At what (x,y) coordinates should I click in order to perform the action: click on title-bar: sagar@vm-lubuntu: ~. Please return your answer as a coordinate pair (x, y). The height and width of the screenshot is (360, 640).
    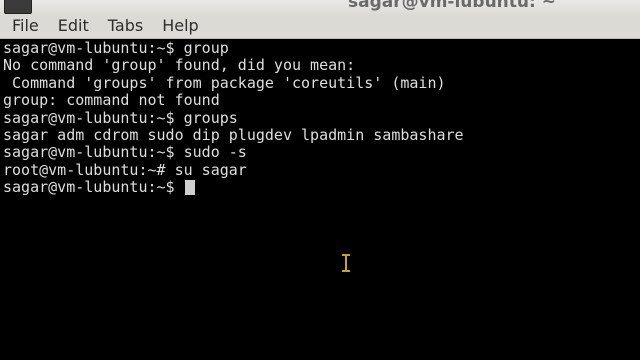
    Looking at the image, I should click on (320, 7).